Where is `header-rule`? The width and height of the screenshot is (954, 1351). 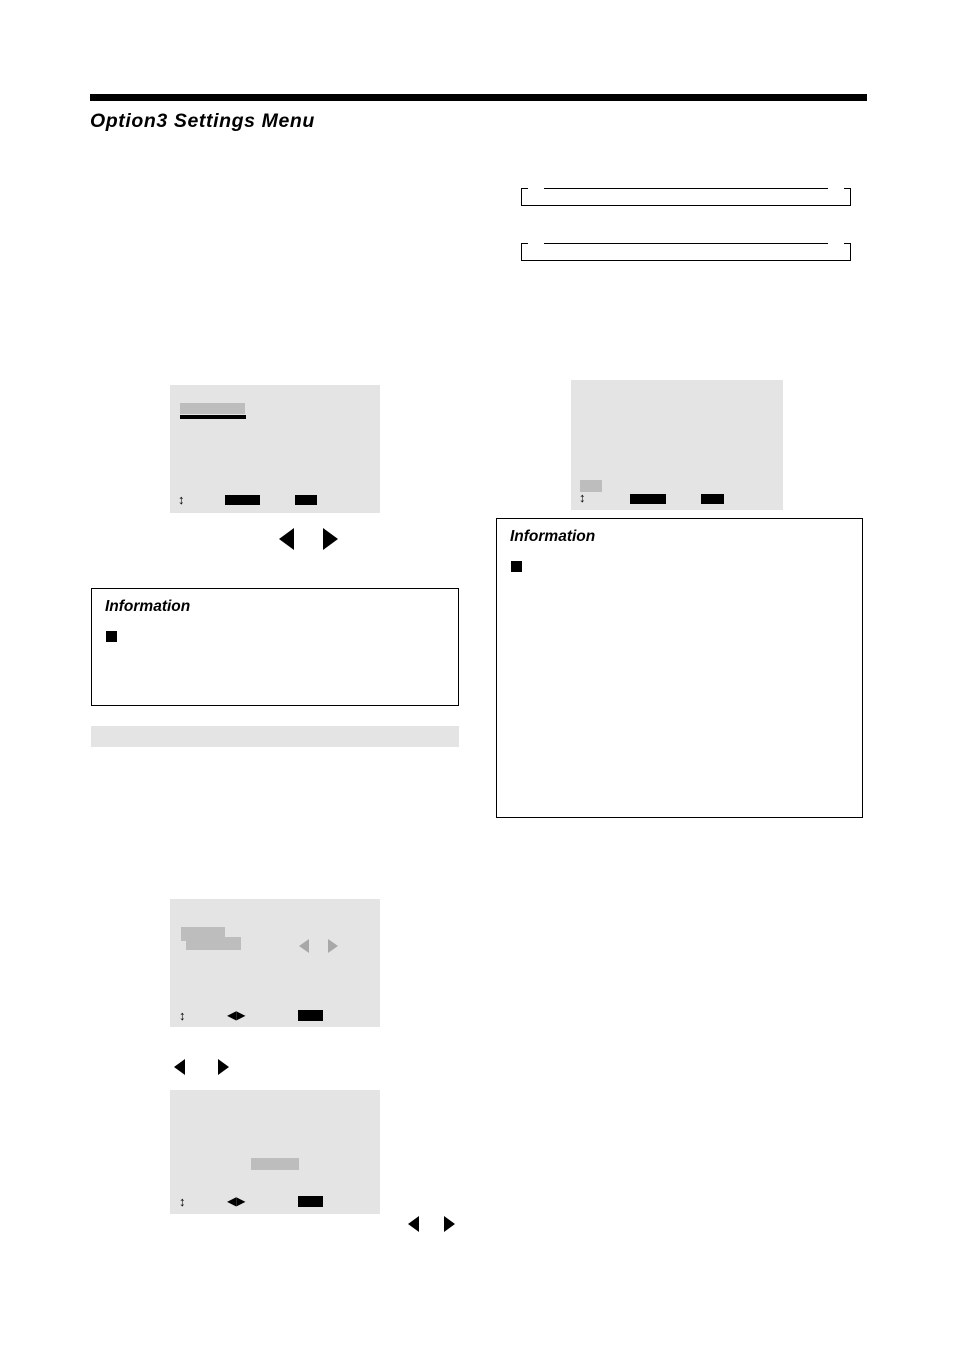
header-rule is located at coordinates (478, 97).